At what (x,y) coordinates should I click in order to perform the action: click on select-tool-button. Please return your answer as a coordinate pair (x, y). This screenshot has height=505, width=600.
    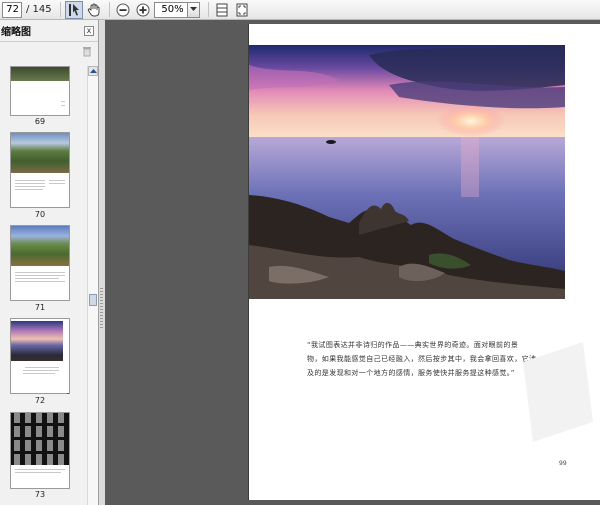
    Looking at the image, I should click on (73, 9).